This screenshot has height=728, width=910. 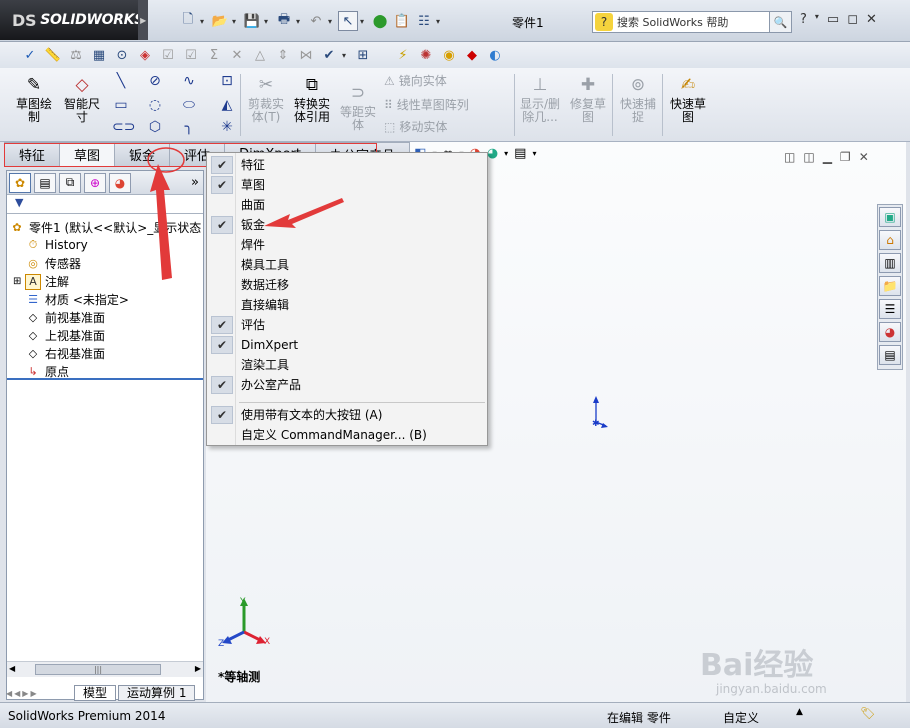 What do you see at coordinates (316, 21) in the screenshot?
I see `undo-icon: ↶` at bounding box center [316, 21].